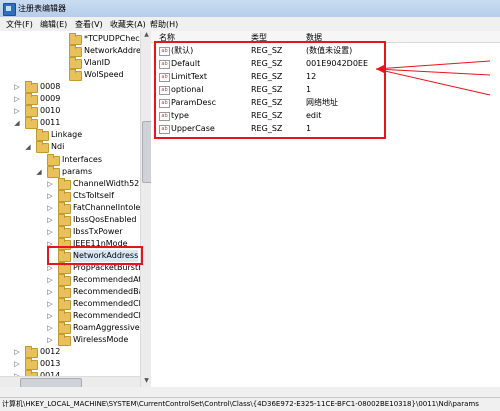 This screenshot has width=500, height=411. I want to click on tree-item-label: WolSpeed, so click(104, 75).